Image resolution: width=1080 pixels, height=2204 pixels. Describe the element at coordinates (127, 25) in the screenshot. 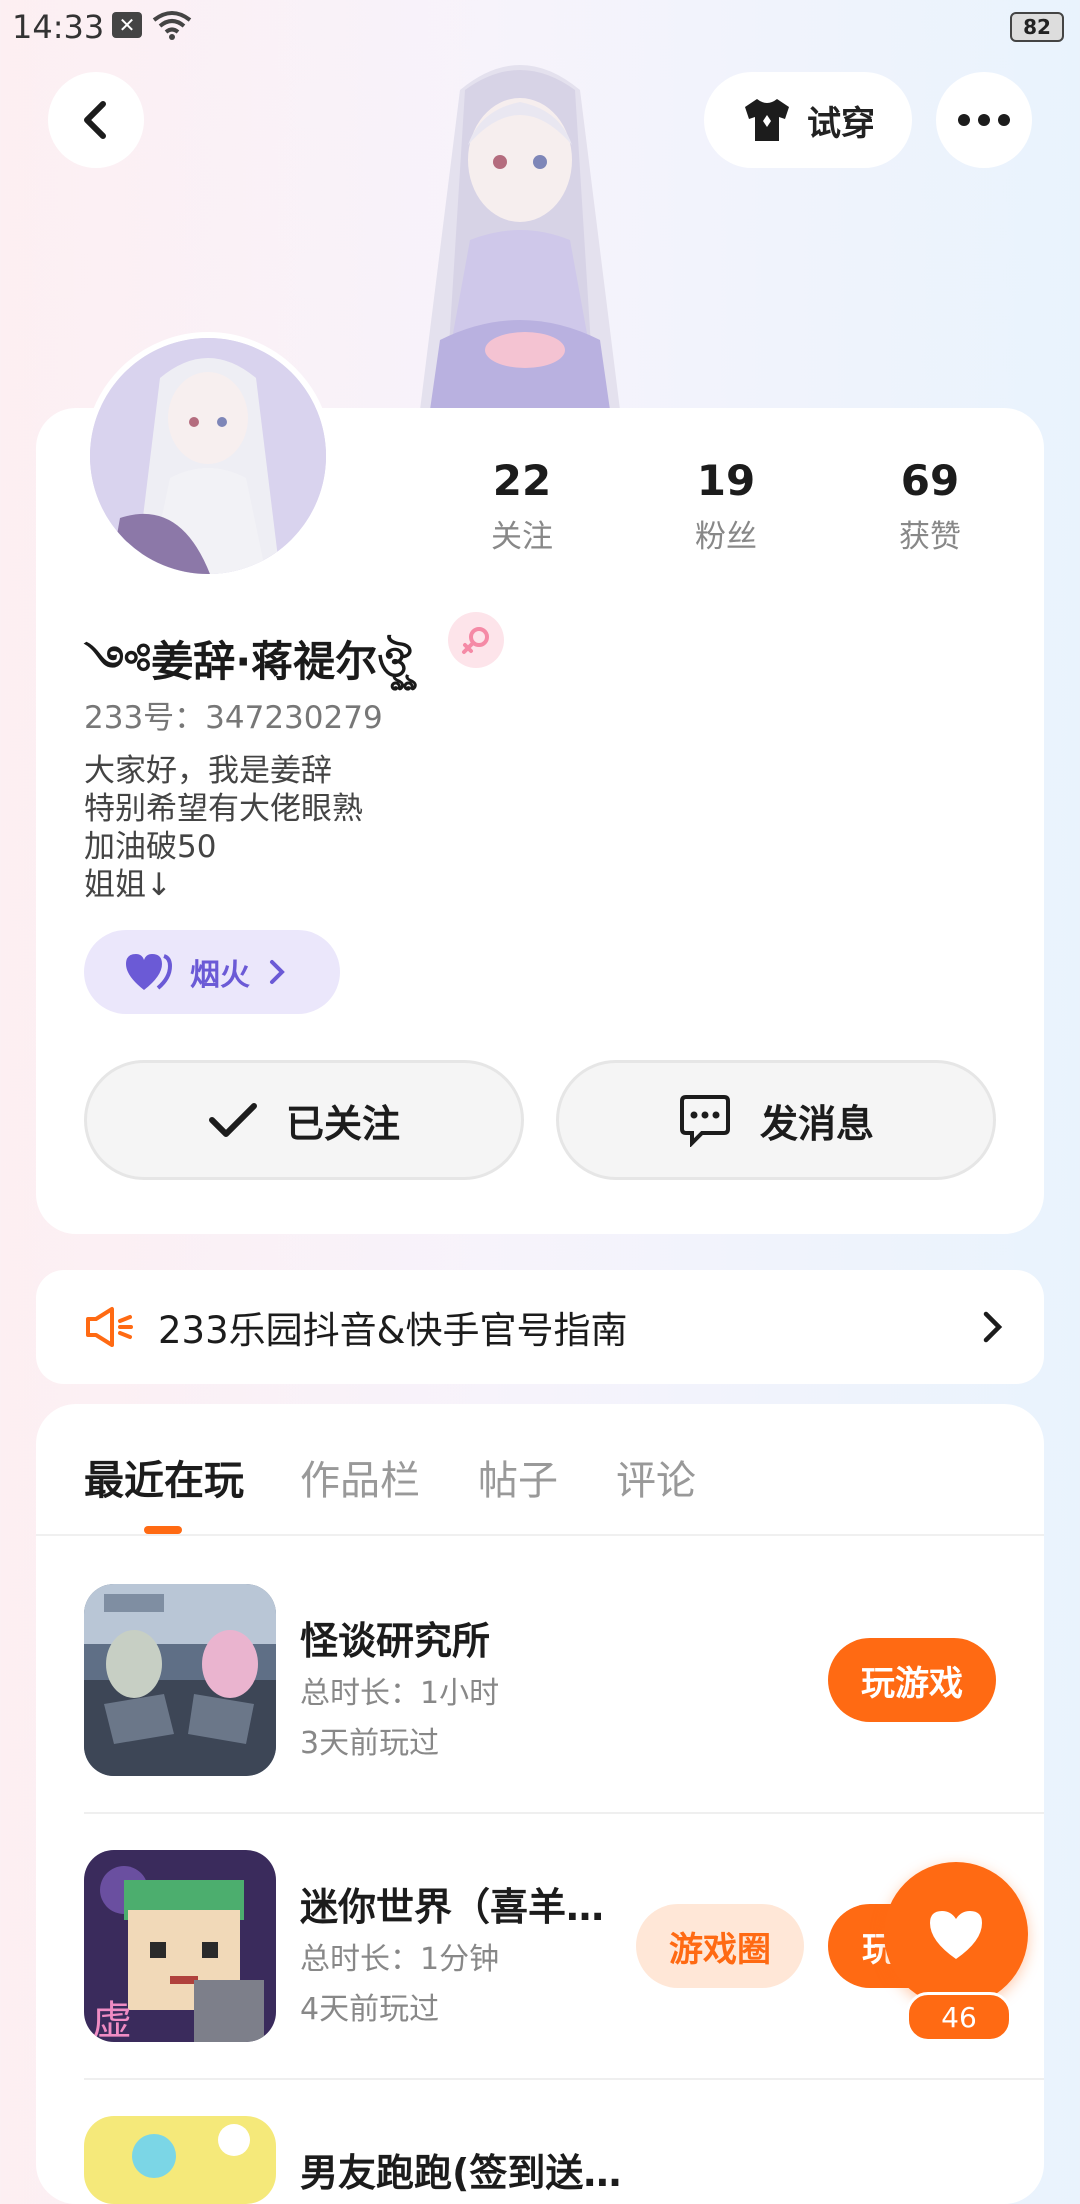

I see `notification-x-icon: ✕` at that location.